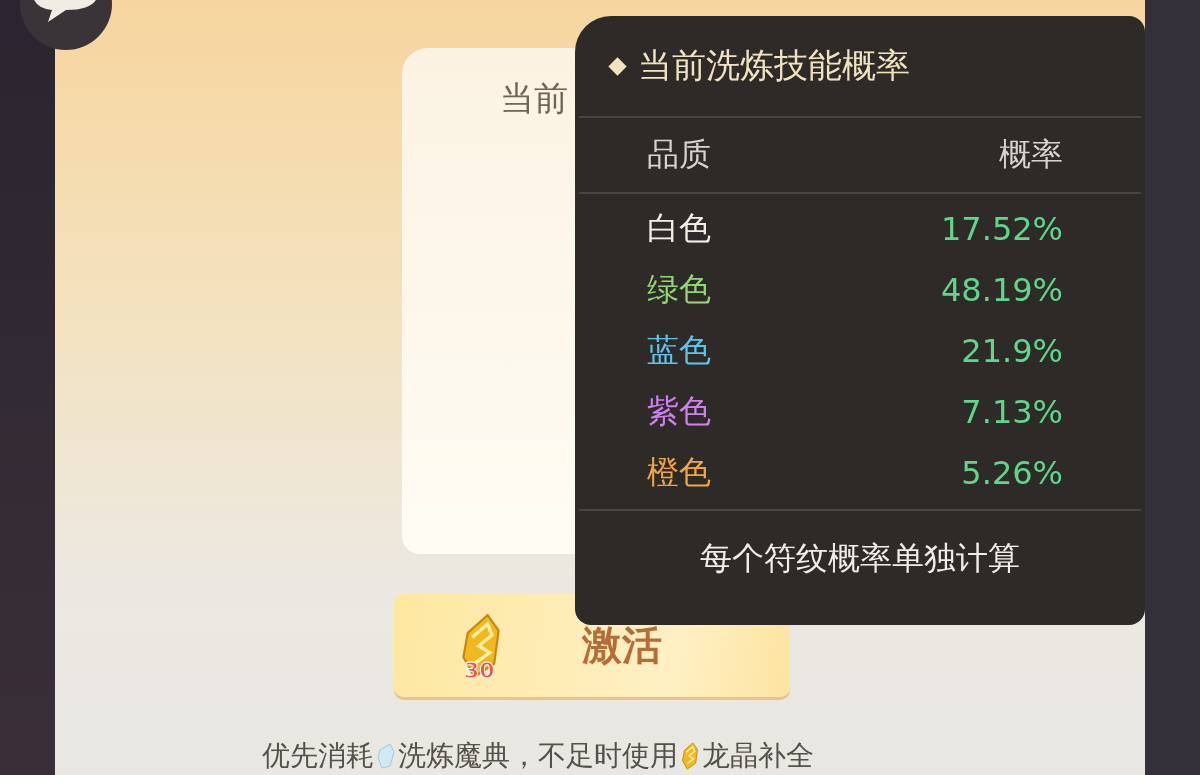 This screenshot has height=775, width=1200. What do you see at coordinates (679, 154) in the screenshot?
I see `column-header: 品质` at bounding box center [679, 154].